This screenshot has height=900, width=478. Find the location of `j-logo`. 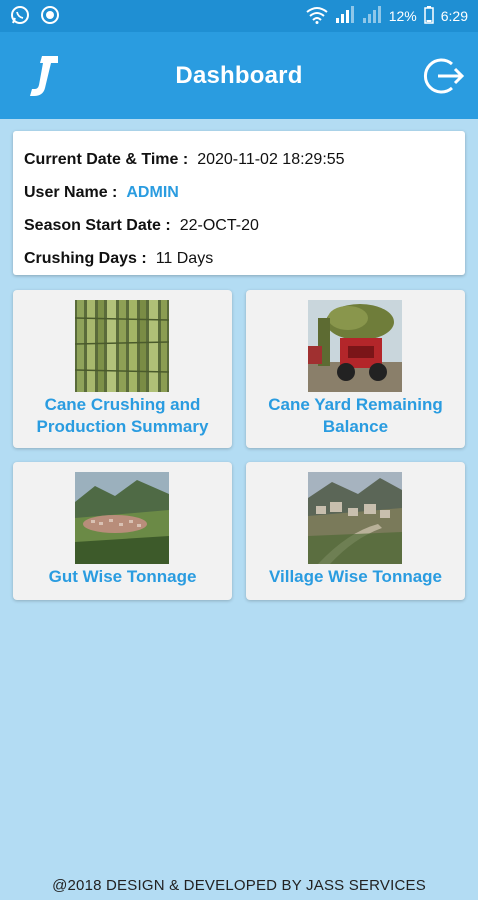

j-logo is located at coordinates (44, 76).